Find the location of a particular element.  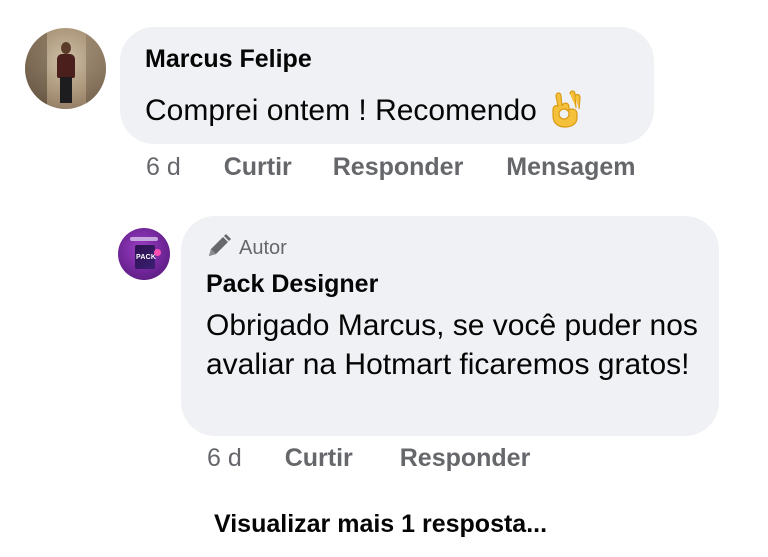

comment-timestamp: 6 d is located at coordinates (163, 167).